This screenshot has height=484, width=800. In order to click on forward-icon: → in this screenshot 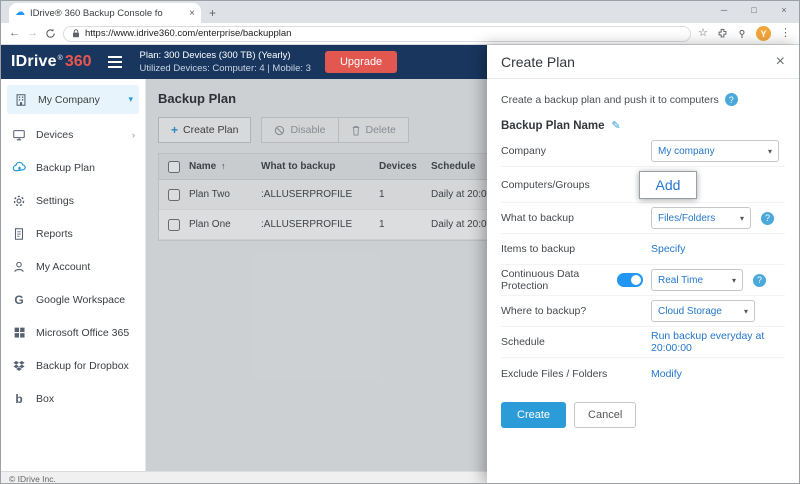, I will do `click(32, 33)`.